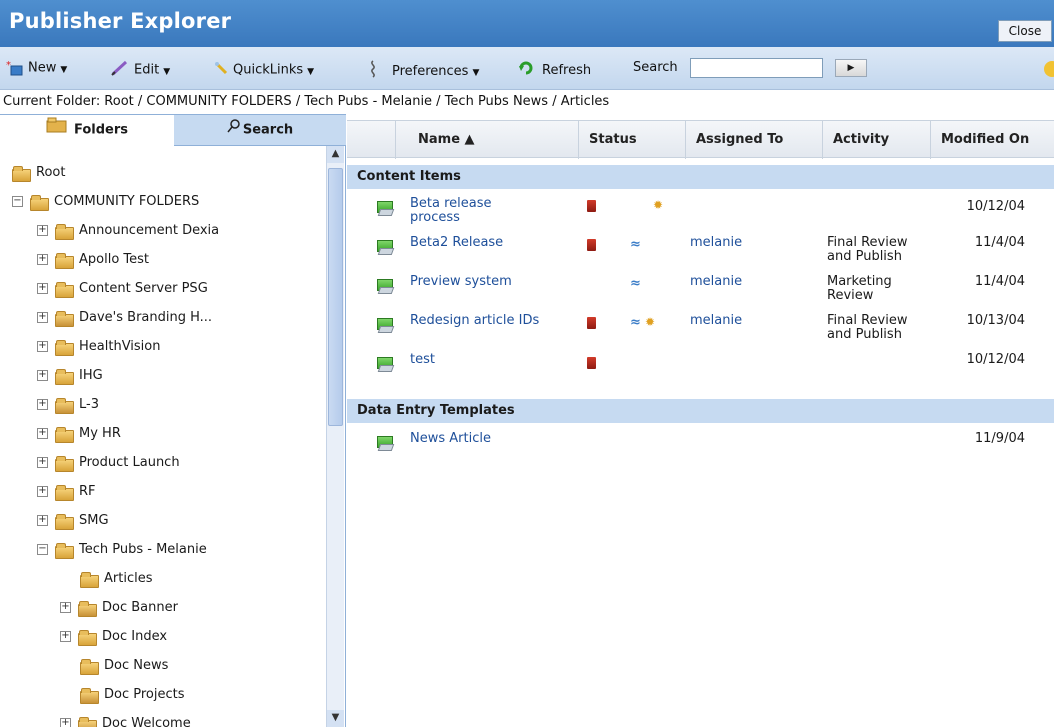  Describe the element at coordinates (655, 67) in the screenshot. I see `search-label: Search` at that location.